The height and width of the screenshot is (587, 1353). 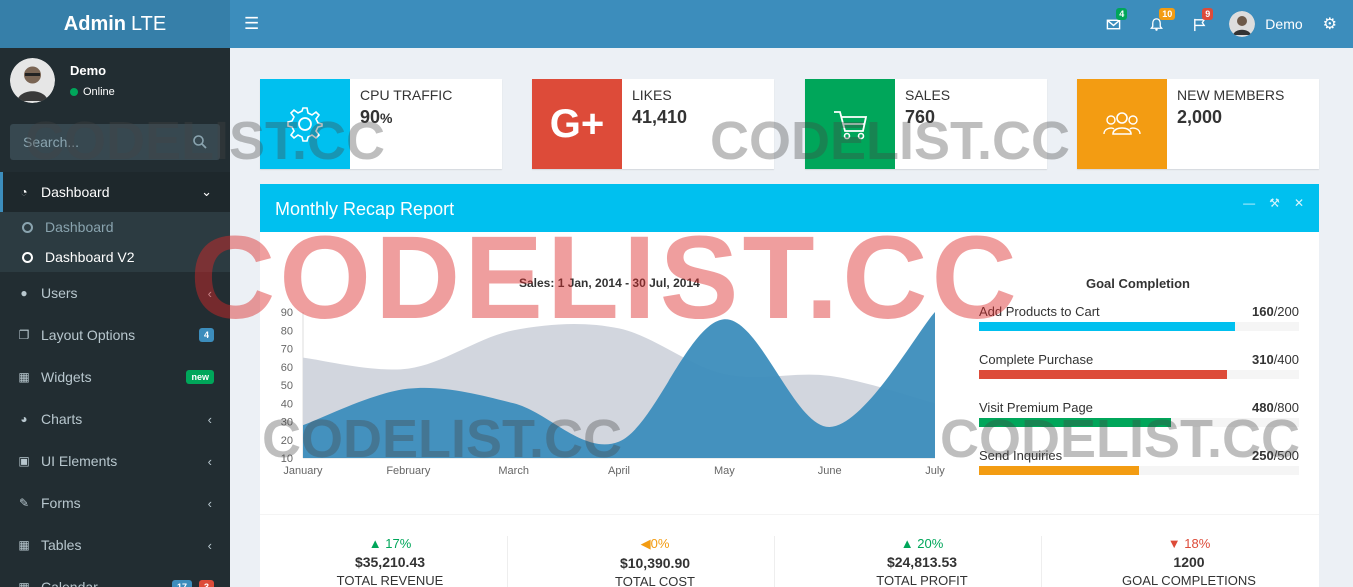 I want to click on description-label: TOTAL PROFIT, so click(x=922, y=580).